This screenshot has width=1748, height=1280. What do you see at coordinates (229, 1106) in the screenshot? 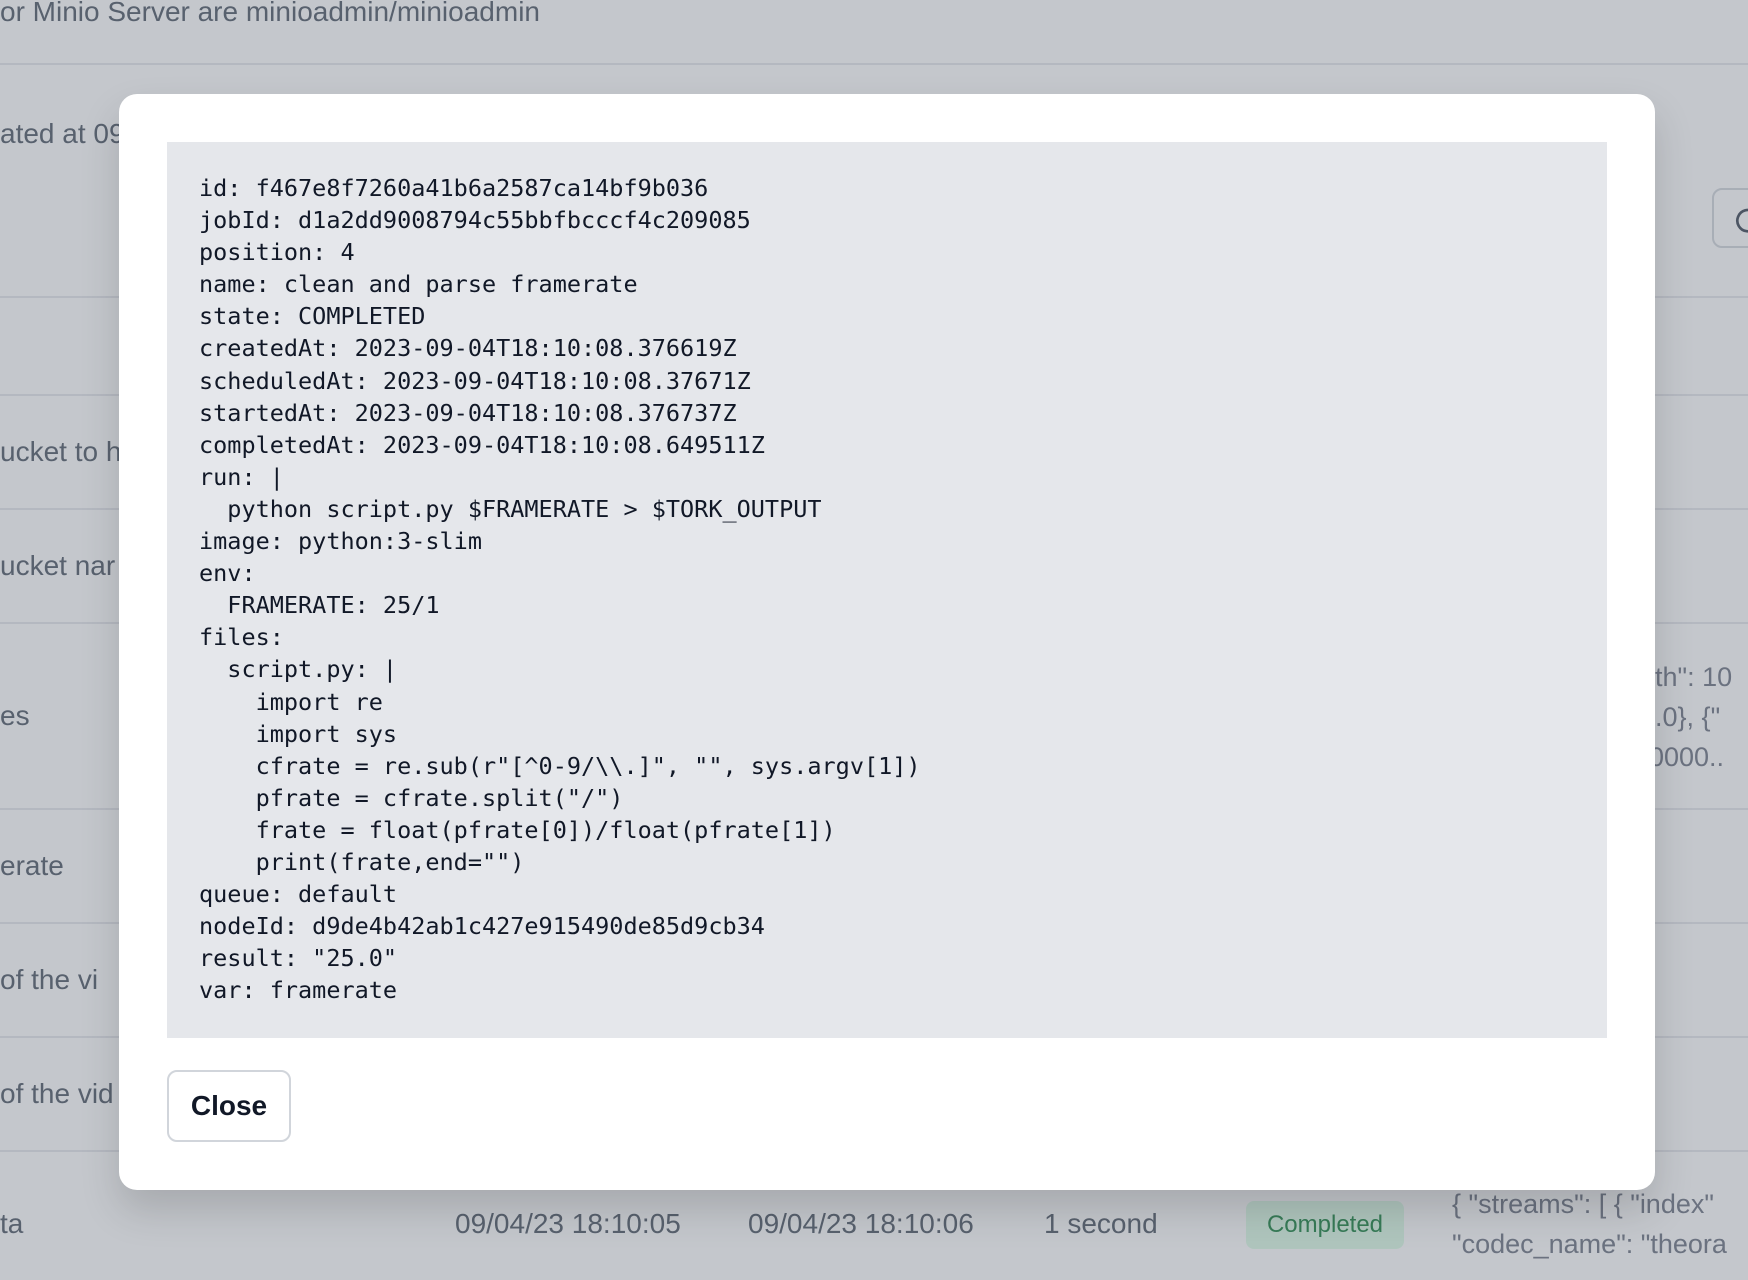
I see `close-button: Close` at bounding box center [229, 1106].